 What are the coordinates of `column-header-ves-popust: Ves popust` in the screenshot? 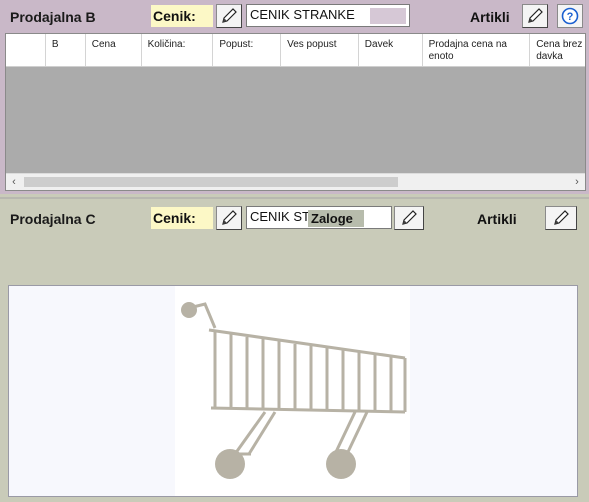 It's located at (320, 50).